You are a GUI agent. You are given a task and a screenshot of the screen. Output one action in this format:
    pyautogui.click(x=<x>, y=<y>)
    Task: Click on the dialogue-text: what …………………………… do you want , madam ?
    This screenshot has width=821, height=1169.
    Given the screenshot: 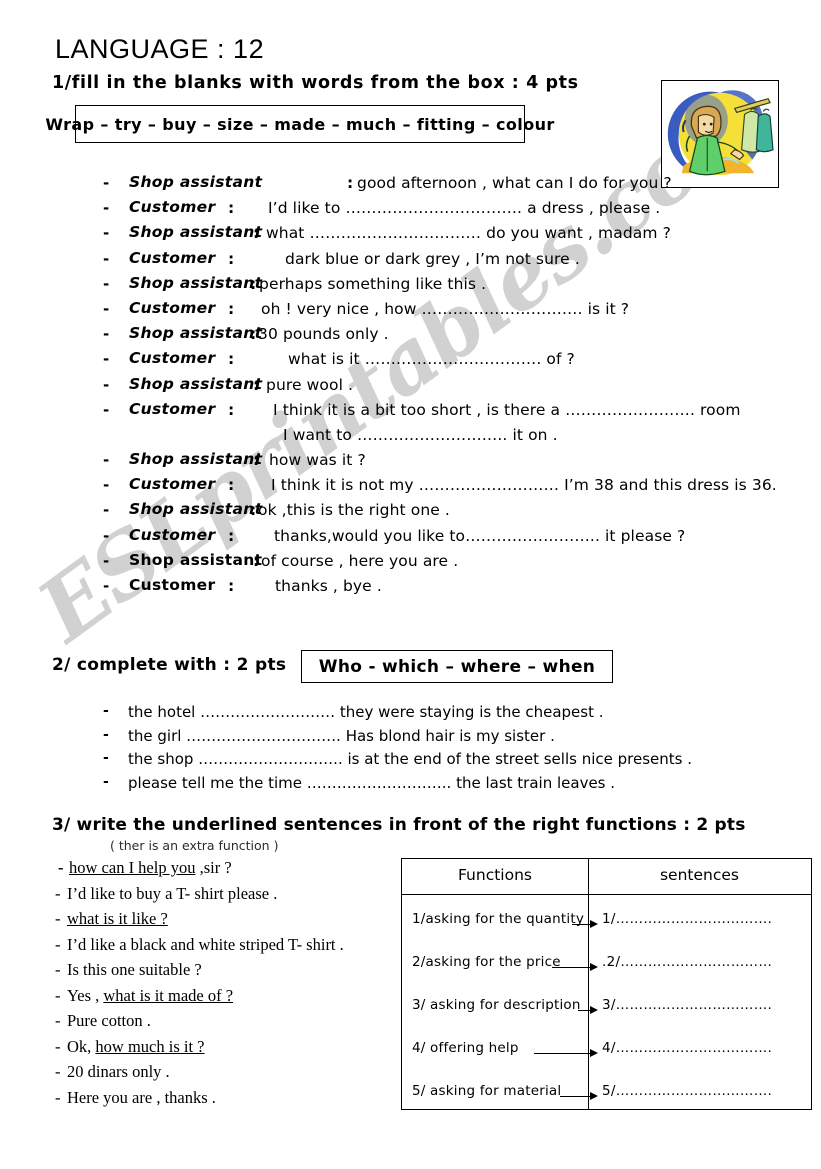 What is the action you would take?
    pyautogui.click(x=468, y=233)
    